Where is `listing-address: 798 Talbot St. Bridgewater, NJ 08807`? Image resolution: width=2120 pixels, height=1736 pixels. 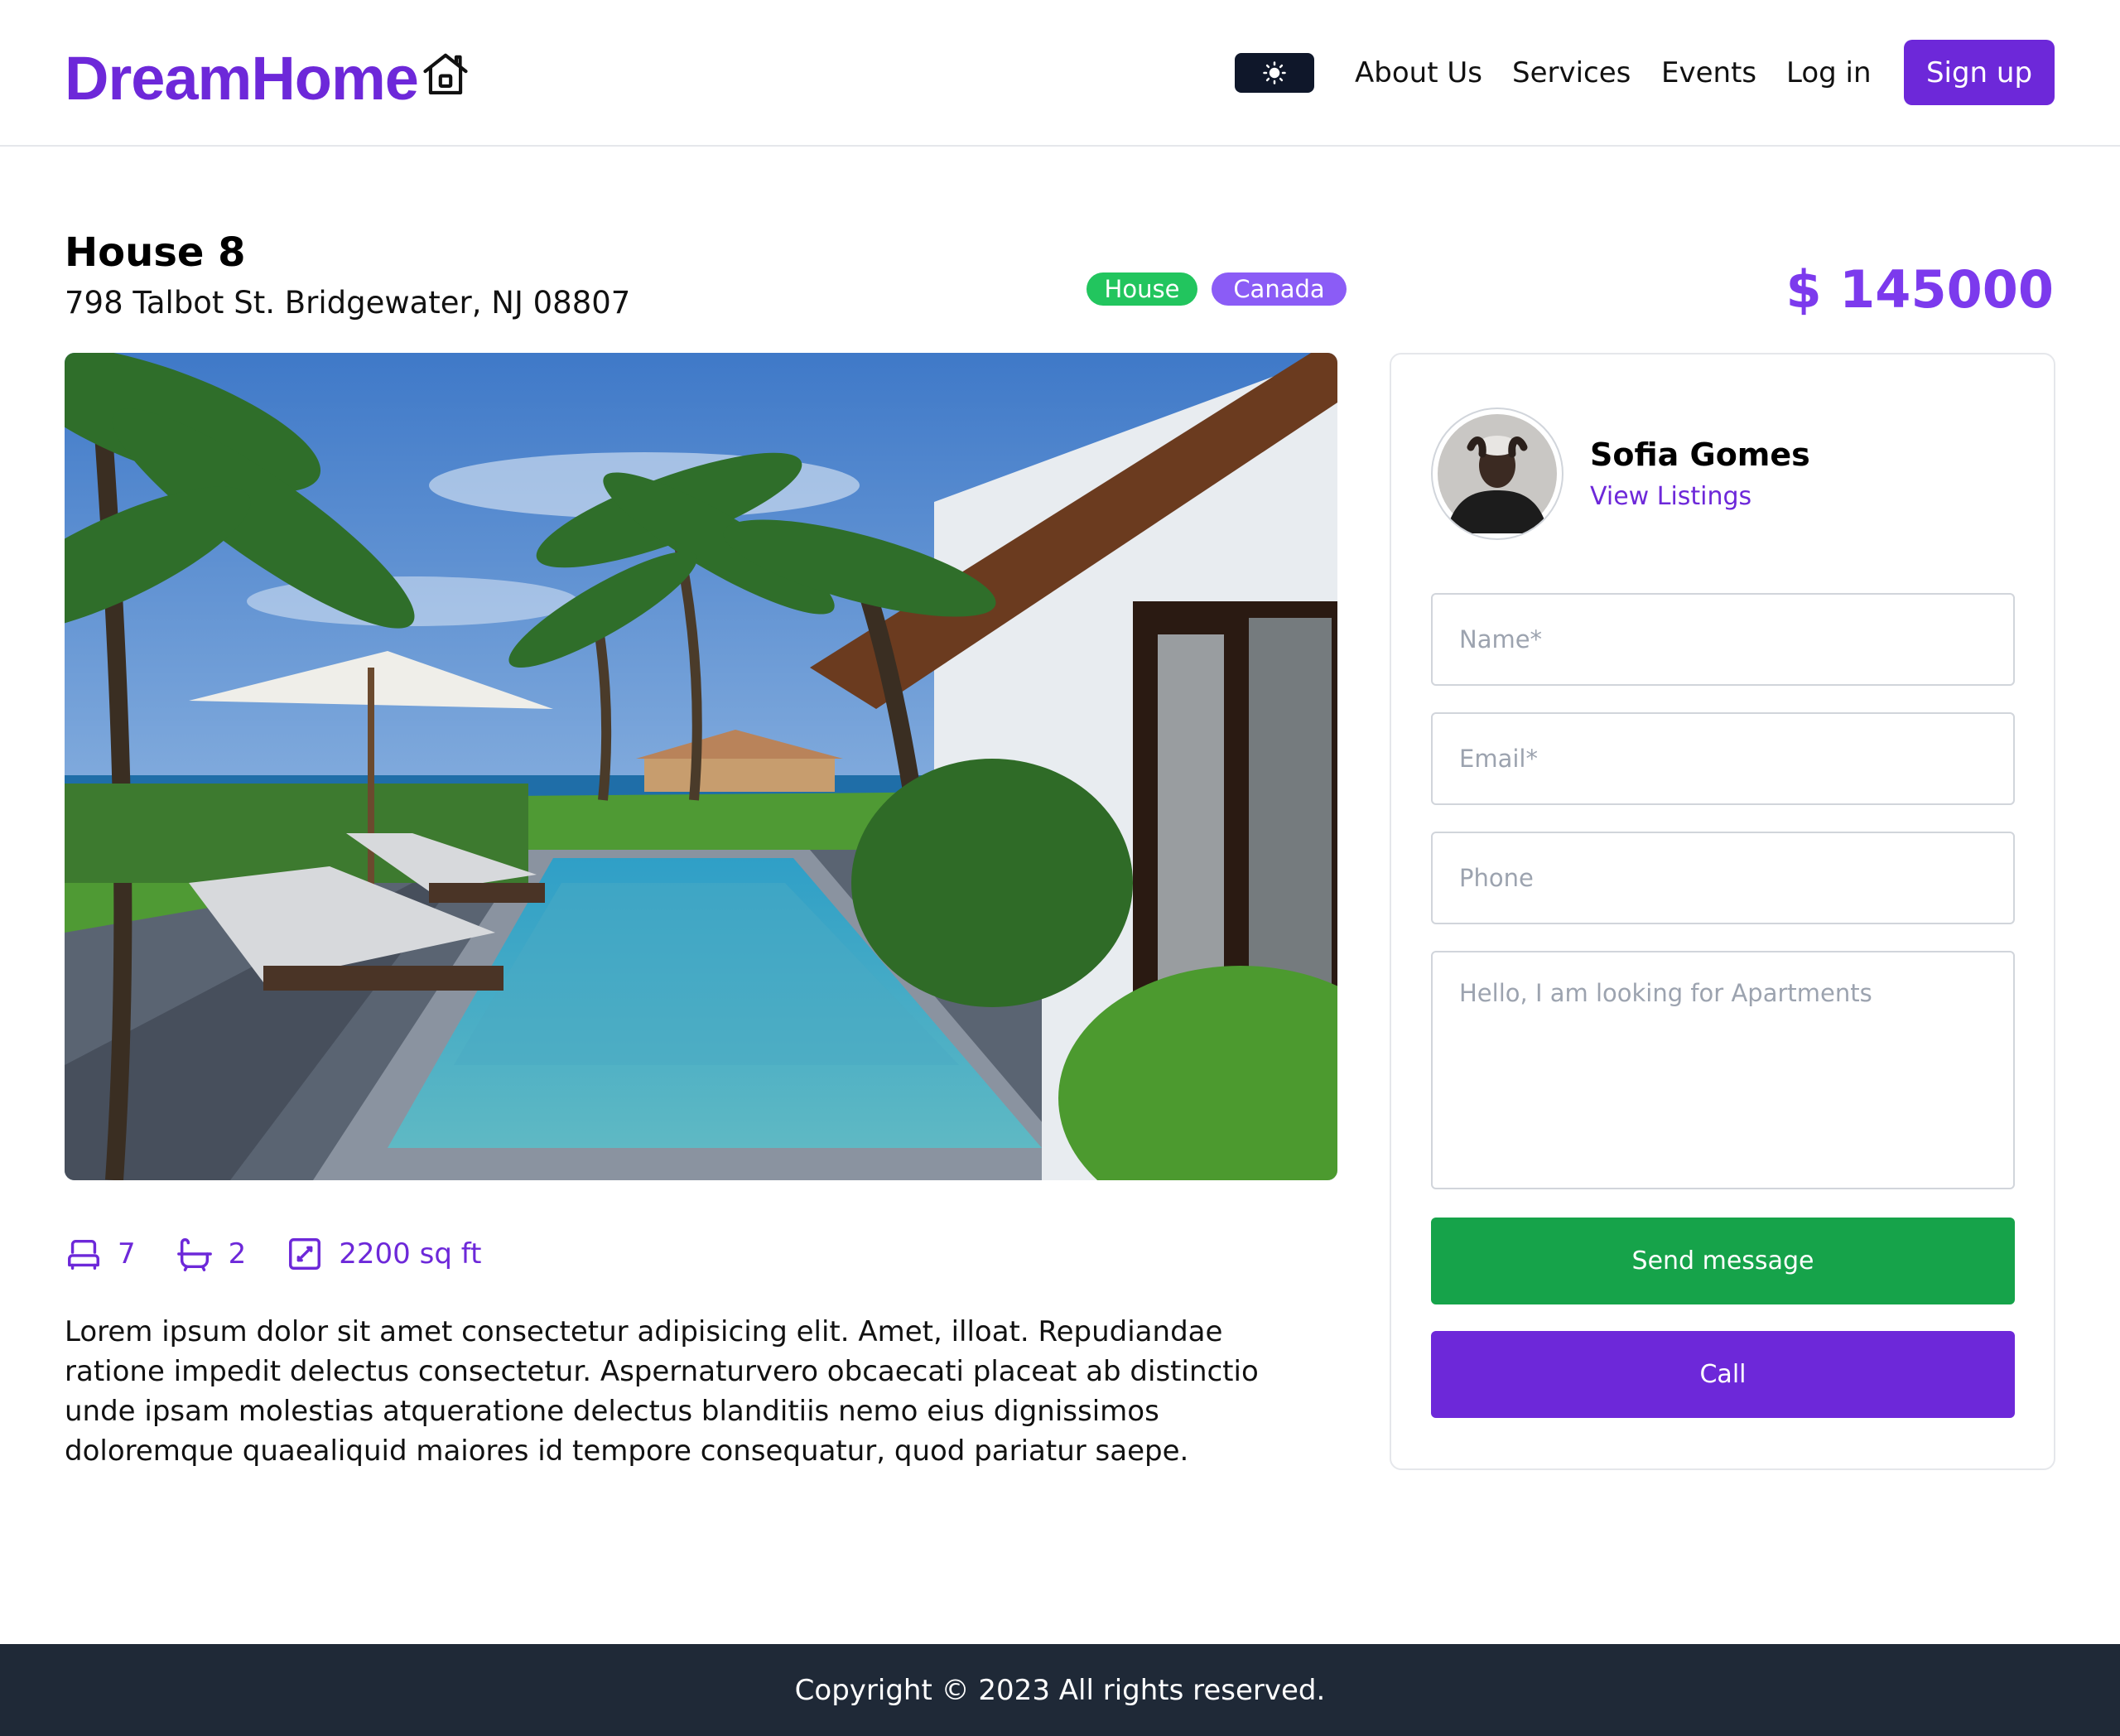 listing-address: 798 Talbot St. Bridgewater, NJ 08807 is located at coordinates (348, 303).